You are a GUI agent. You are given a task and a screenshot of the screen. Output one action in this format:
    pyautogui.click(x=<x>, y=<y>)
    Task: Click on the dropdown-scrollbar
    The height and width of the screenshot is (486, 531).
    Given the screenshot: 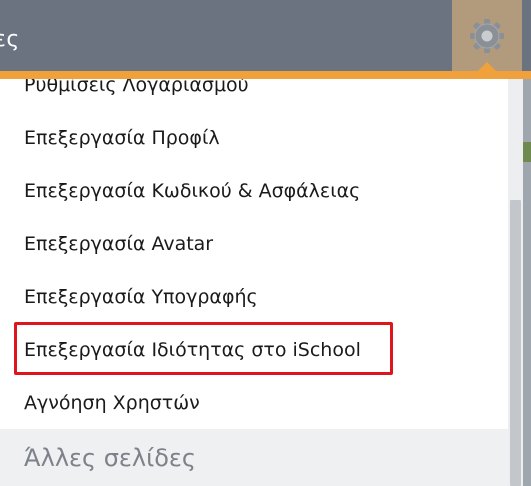 What is the action you would take?
    pyautogui.click(x=515, y=282)
    